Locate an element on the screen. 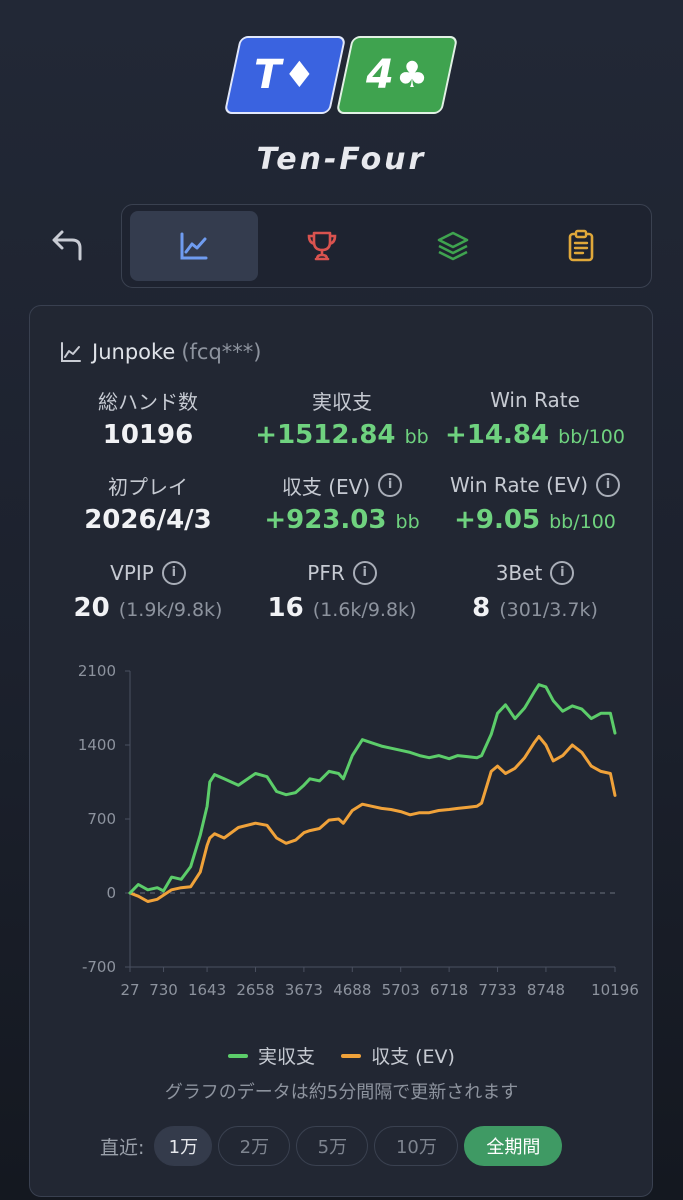  stat-first-play: 初プレイ 2026/4/3 is located at coordinates (148, 505).